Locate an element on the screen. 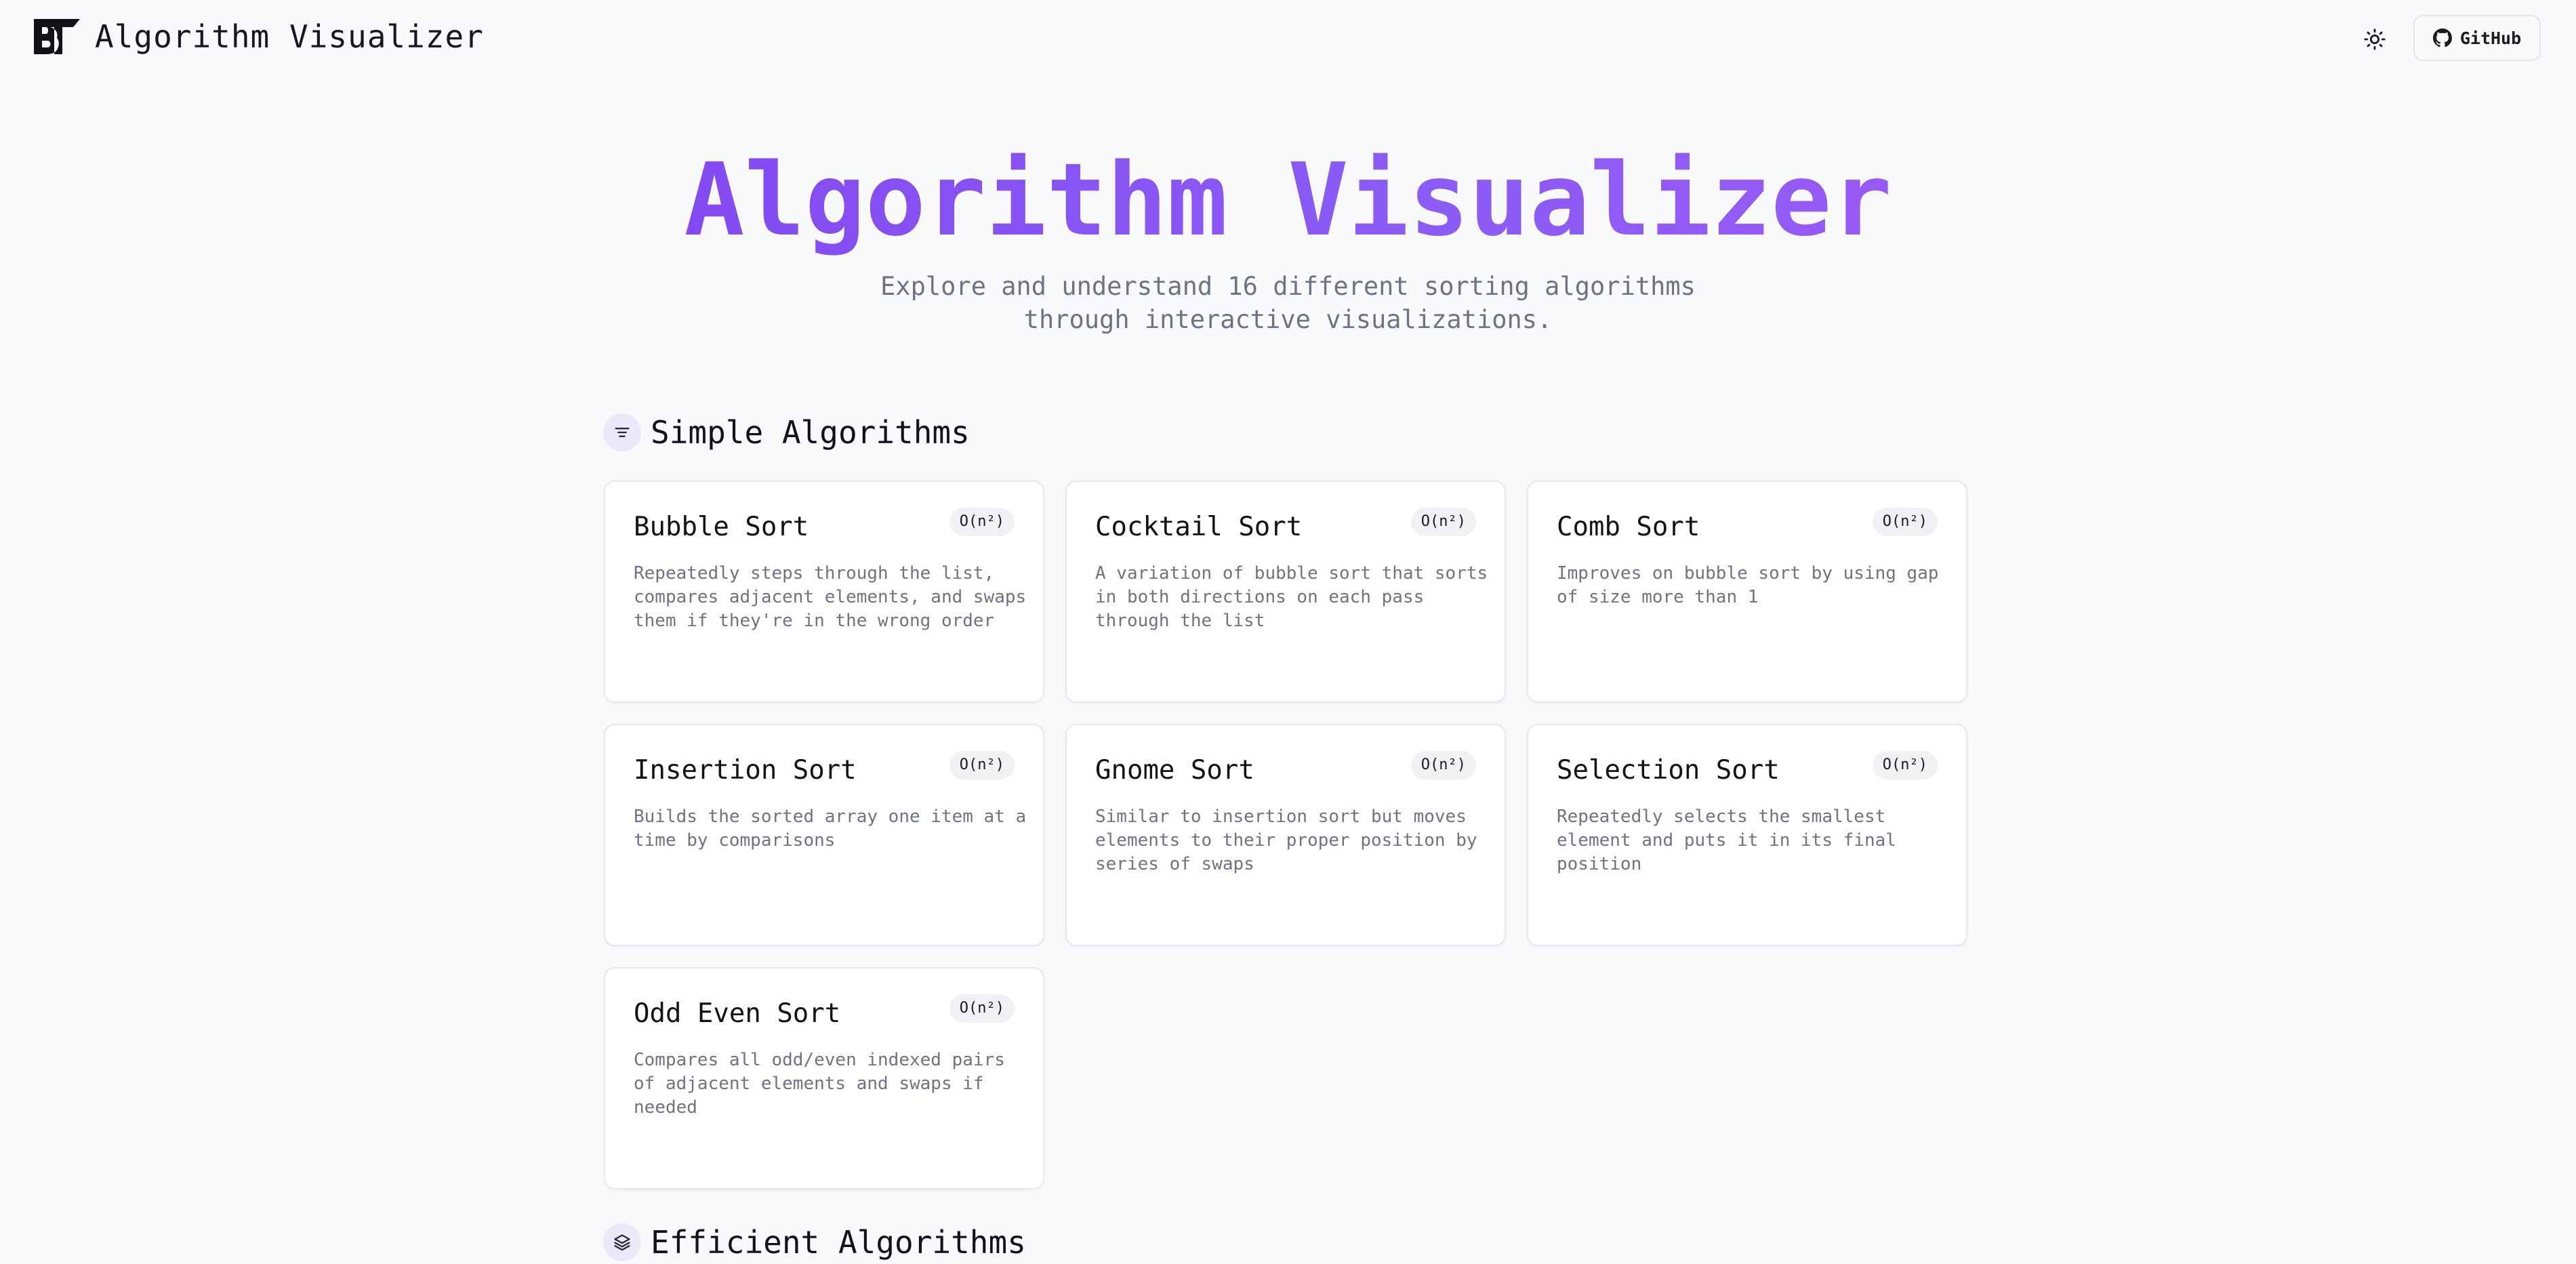  sun-icon is located at coordinates (2375, 39).